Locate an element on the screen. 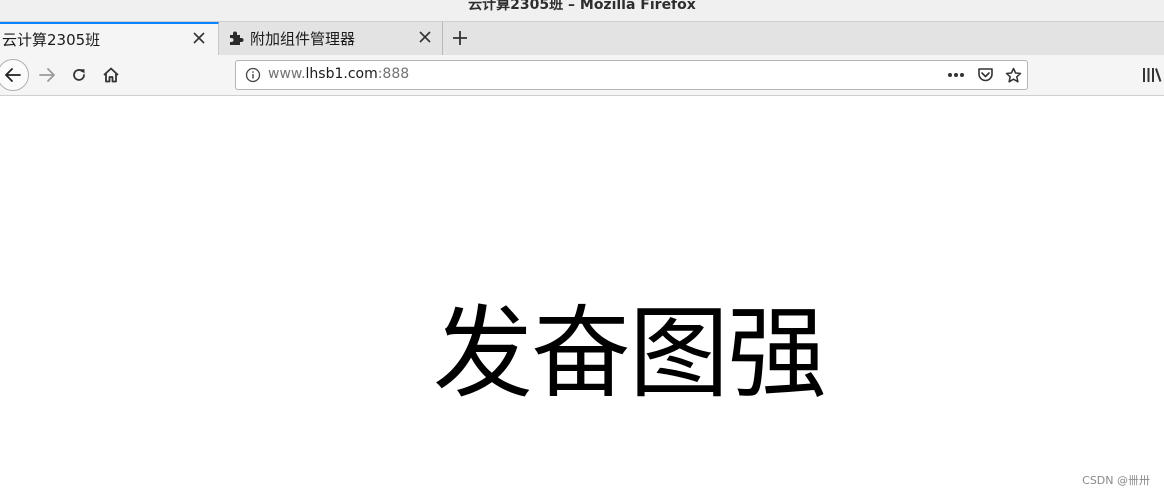  home-icon is located at coordinates (111, 75).